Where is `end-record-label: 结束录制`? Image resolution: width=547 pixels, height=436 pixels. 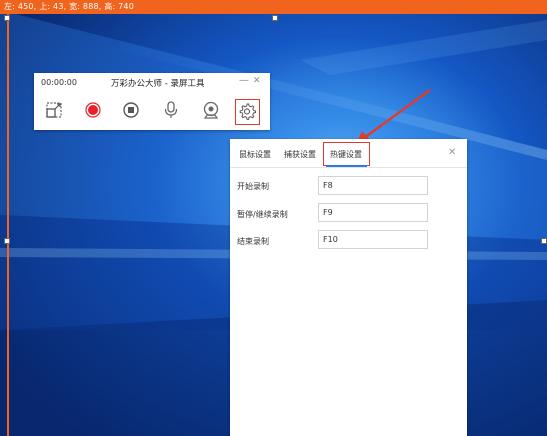
end-record-label: 结束录制 is located at coordinates (253, 241).